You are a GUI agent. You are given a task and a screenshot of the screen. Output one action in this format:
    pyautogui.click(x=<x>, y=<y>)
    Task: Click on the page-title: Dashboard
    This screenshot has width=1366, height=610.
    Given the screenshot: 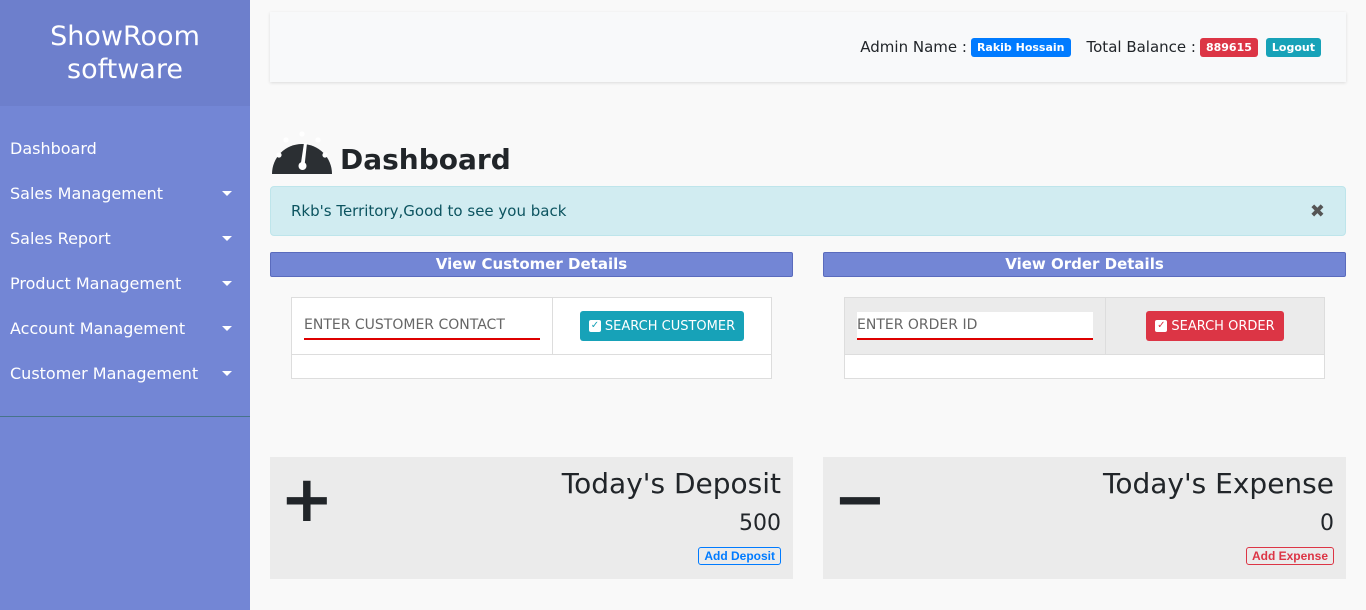 What is the action you would take?
    pyautogui.click(x=425, y=159)
    